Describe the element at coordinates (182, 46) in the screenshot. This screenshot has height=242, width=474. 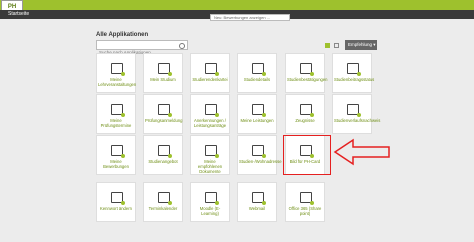
I see `search-icon` at that location.